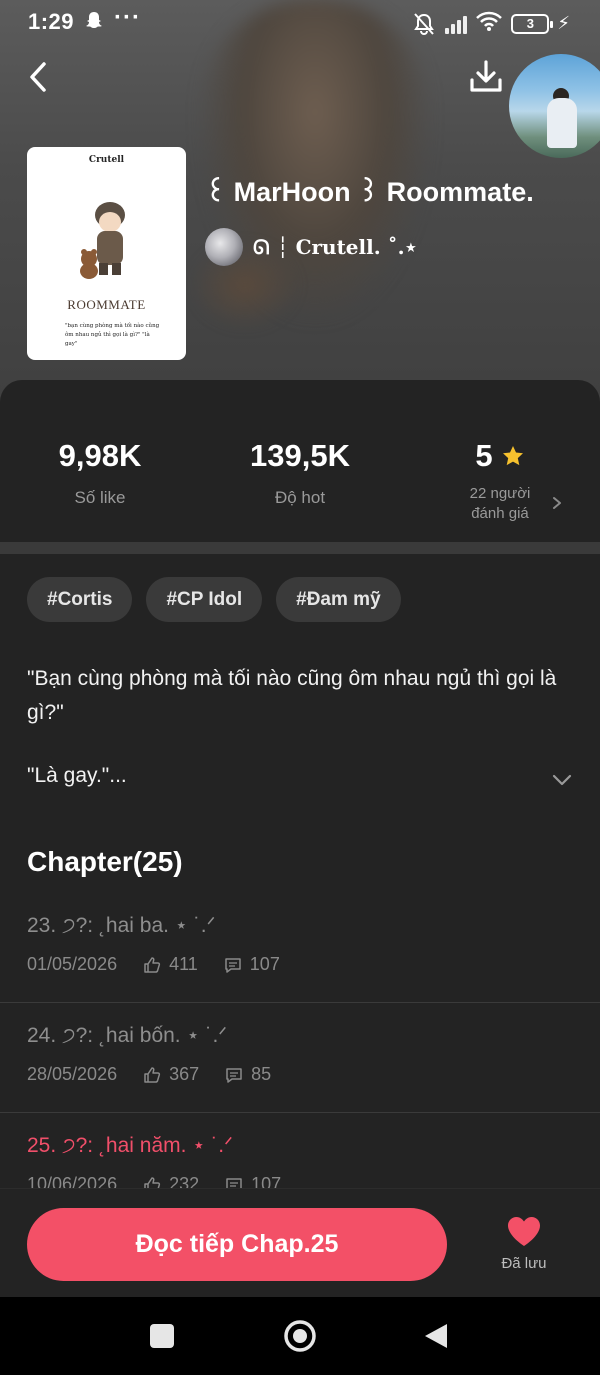 Image resolution: width=600 pixels, height=1375 pixels. What do you see at coordinates (130, 1145) in the screenshot?
I see `chapter-title: 25. ੭?: ˛hai năm. ⋆ ˙.ᐟ` at bounding box center [130, 1145].